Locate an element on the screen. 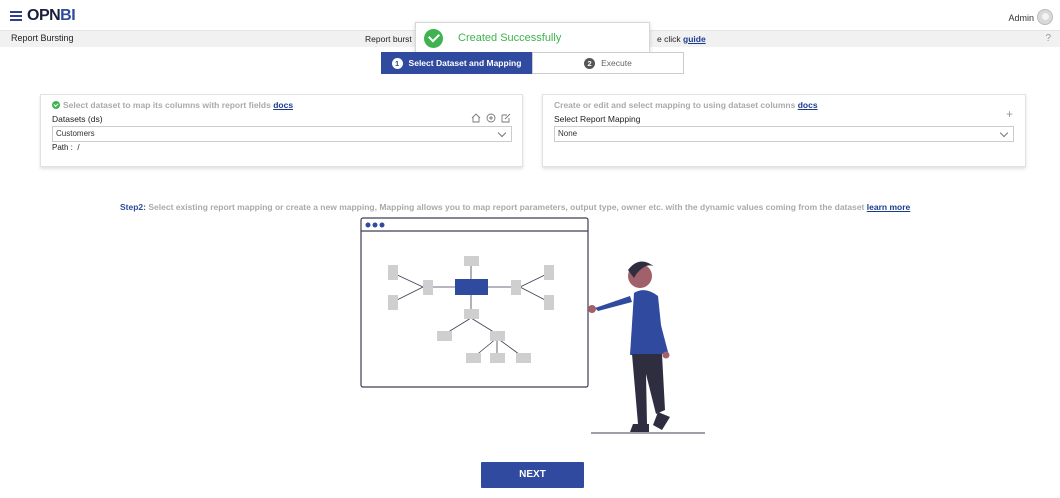 The image size is (1060, 498). step-execute: 2 Execute is located at coordinates (608, 63).